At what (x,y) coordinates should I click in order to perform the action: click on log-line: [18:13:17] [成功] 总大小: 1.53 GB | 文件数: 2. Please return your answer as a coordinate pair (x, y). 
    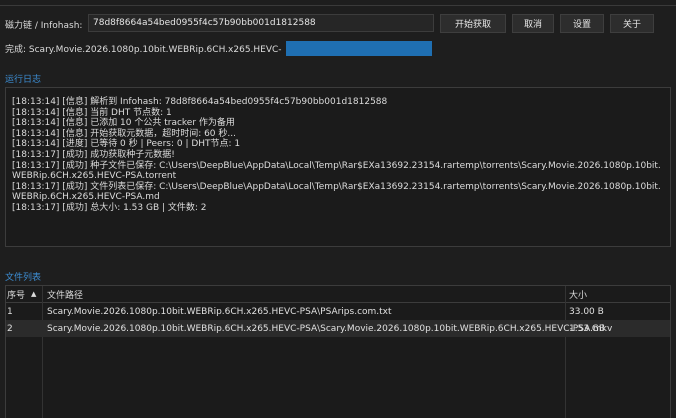
    Looking at the image, I should click on (109, 207).